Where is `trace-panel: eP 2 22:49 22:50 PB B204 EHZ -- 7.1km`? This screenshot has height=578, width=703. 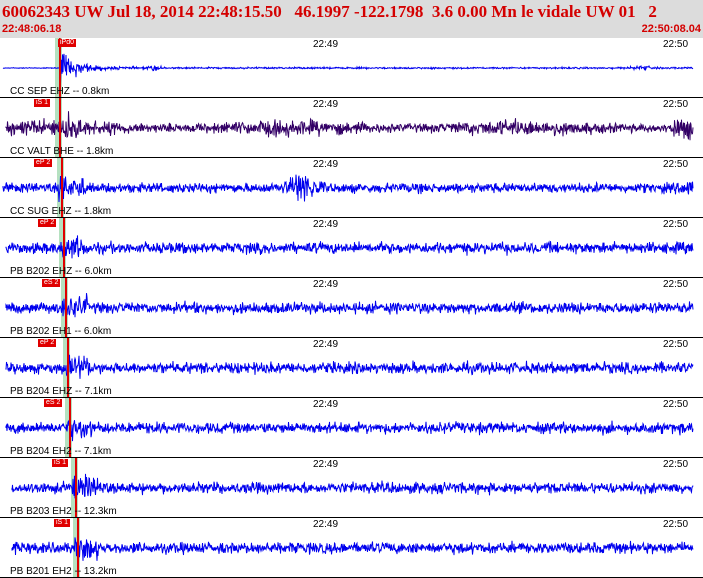
trace-panel: eP 2 22:49 22:50 PB B204 EHZ -- 7.1km is located at coordinates (351, 368).